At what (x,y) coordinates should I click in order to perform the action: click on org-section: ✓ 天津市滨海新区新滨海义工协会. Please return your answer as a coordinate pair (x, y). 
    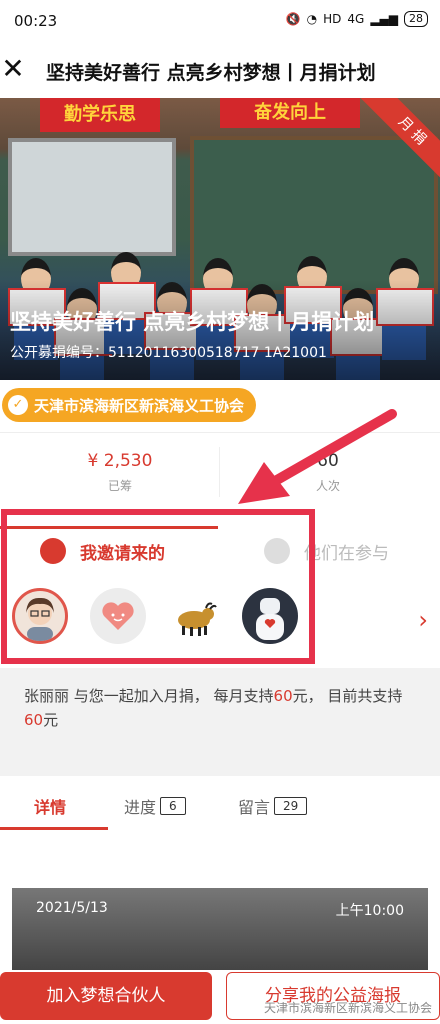
    Looking at the image, I should click on (220, 406).